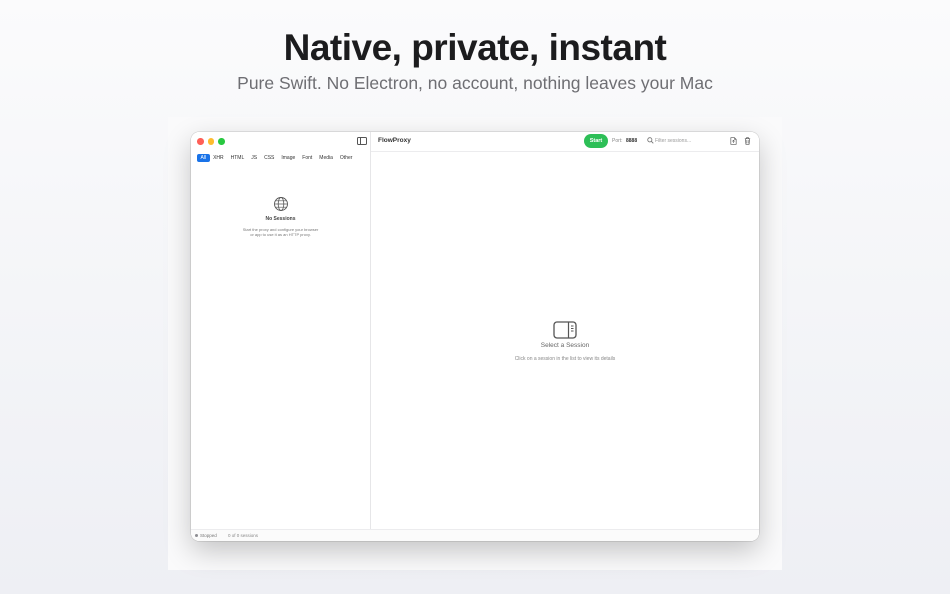 The width and height of the screenshot is (950, 594). I want to click on main-toolbar: FlowProxy Start Port: 8888, so click(565, 142).